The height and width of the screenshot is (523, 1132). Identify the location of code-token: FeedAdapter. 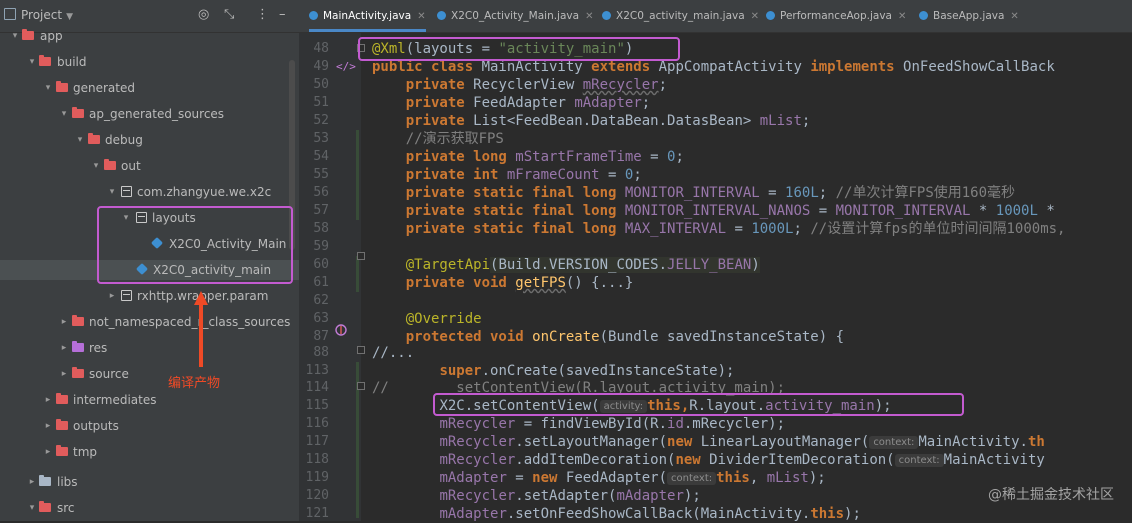
(524, 103).